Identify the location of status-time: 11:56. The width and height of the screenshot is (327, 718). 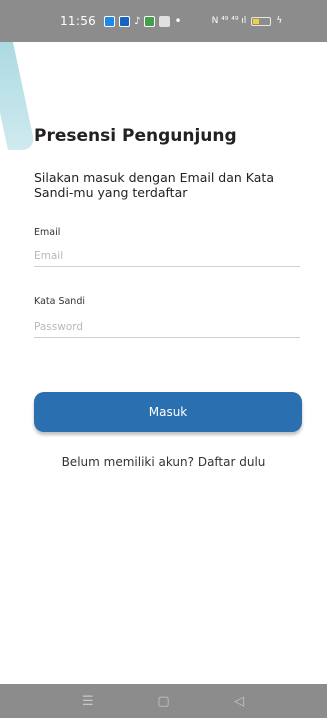
(78, 21).